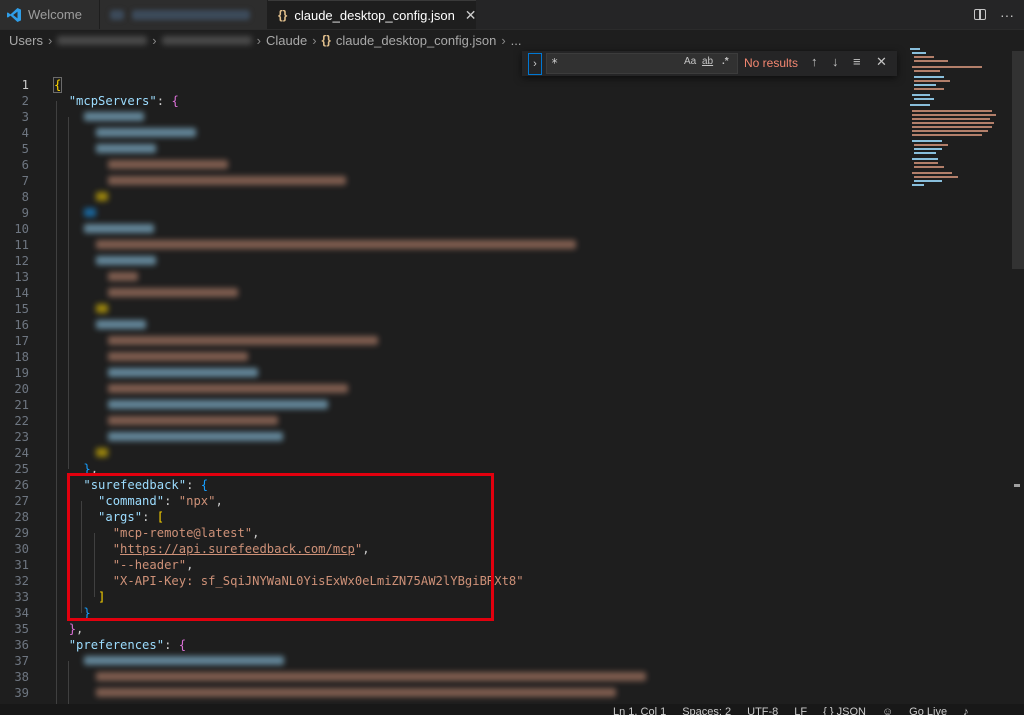  Describe the element at coordinates (25, 181) in the screenshot. I see `line-number: 7` at that location.